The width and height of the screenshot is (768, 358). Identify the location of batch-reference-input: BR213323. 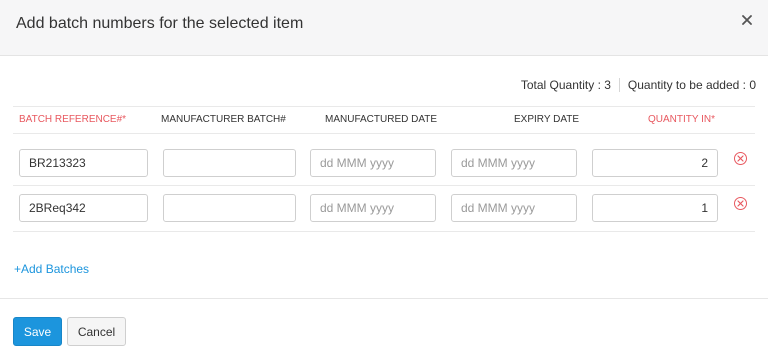
(83, 163).